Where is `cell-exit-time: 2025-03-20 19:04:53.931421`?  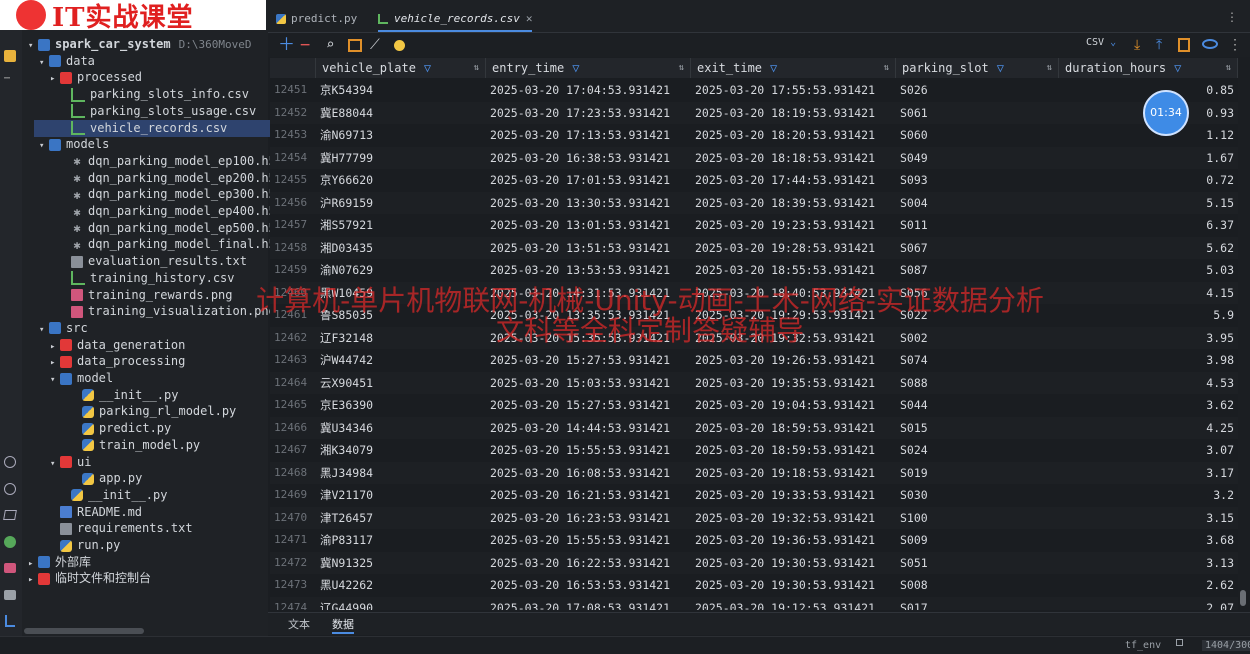 cell-exit-time: 2025-03-20 19:04:53.931421 is located at coordinates (794, 405).